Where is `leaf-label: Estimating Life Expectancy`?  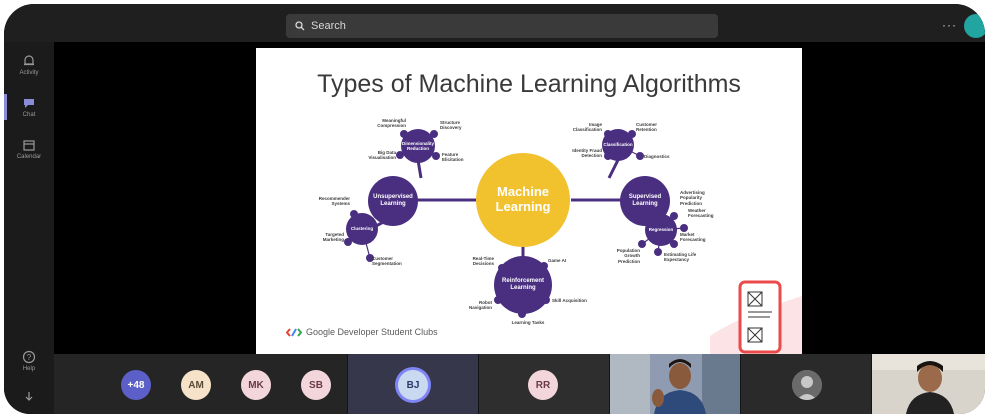 leaf-label: Estimating Life Expectancy is located at coordinates (680, 257).